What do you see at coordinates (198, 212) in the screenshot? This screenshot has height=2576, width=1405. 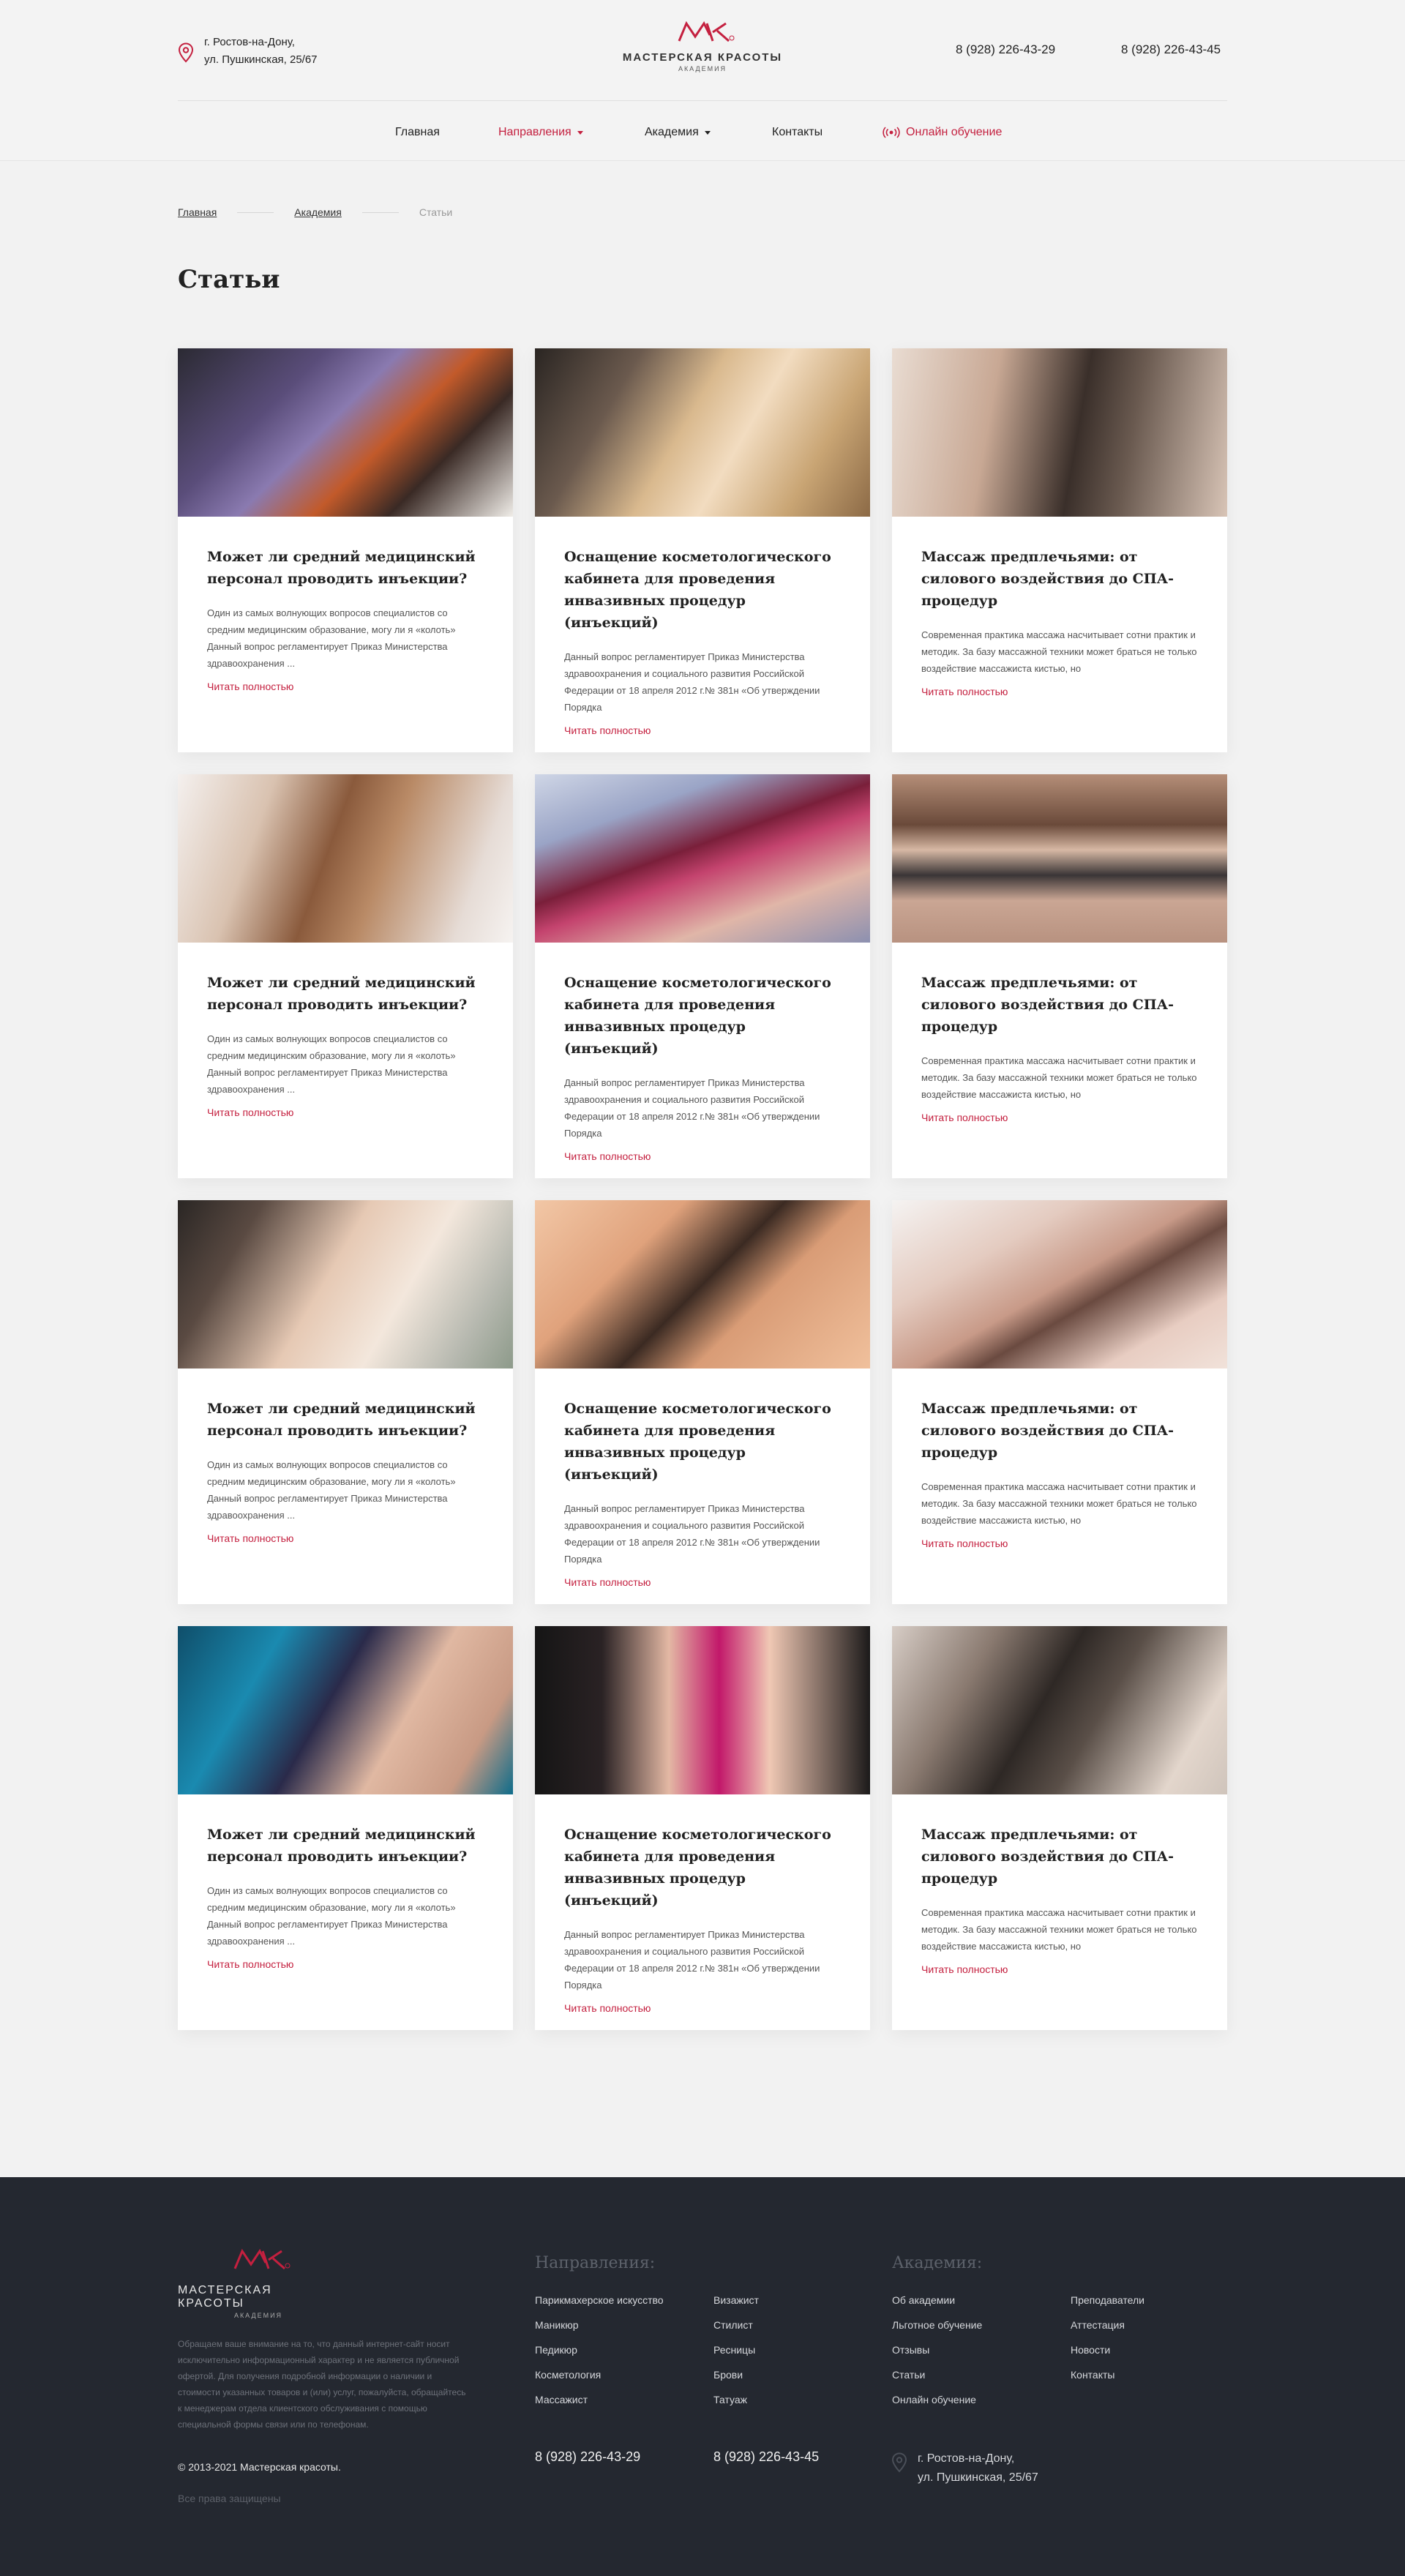 I see `breadcrumb-home: Главная` at bounding box center [198, 212].